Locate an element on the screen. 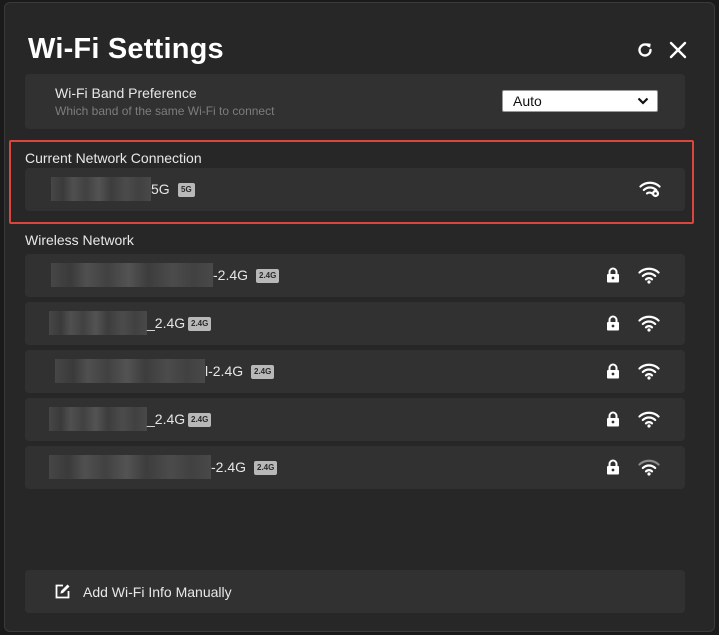 The image size is (719, 635). wifi-signal-medium-icon is located at coordinates (649, 467).